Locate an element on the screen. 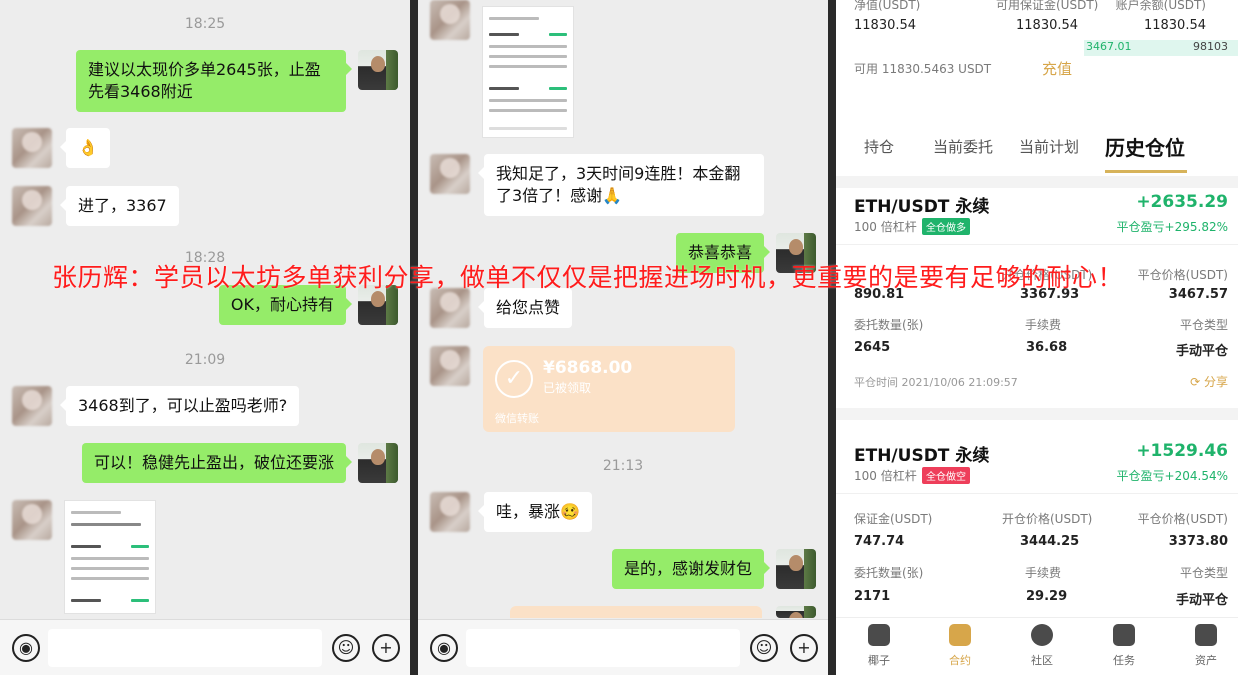 Image resolution: width=1238 pixels, height=675 pixels. field-label: 手续费 is located at coordinates (1043, 325).